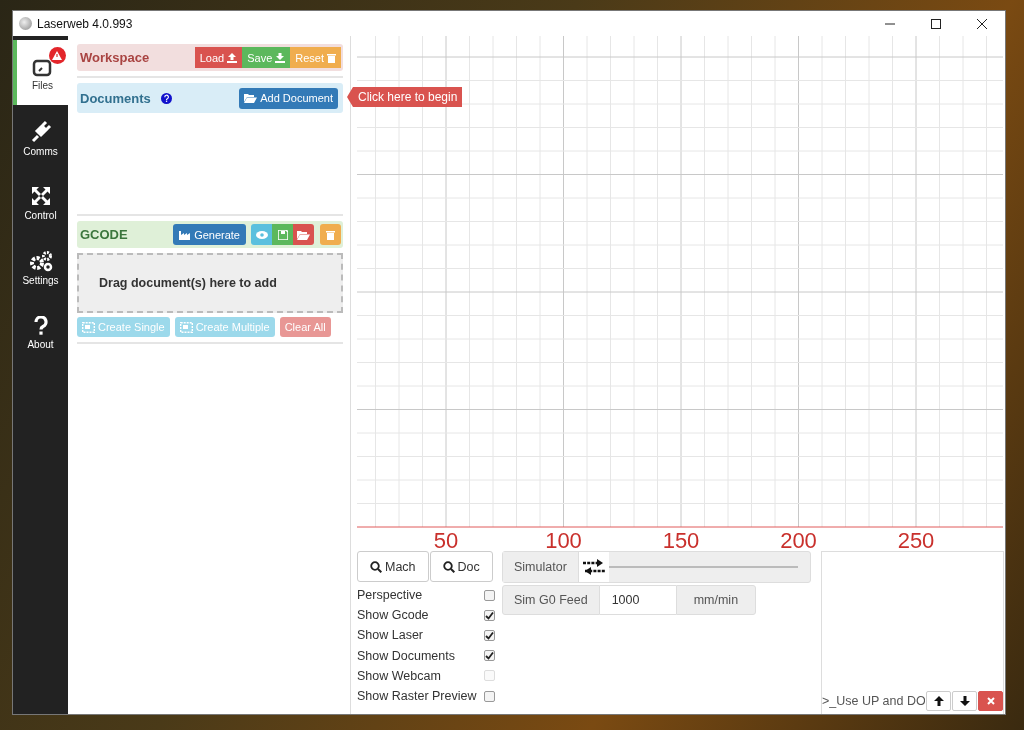  What do you see at coordinates (40, 195) in the screenshot?
I see `expand-arrows-icon` at bounding box center [40, 195].